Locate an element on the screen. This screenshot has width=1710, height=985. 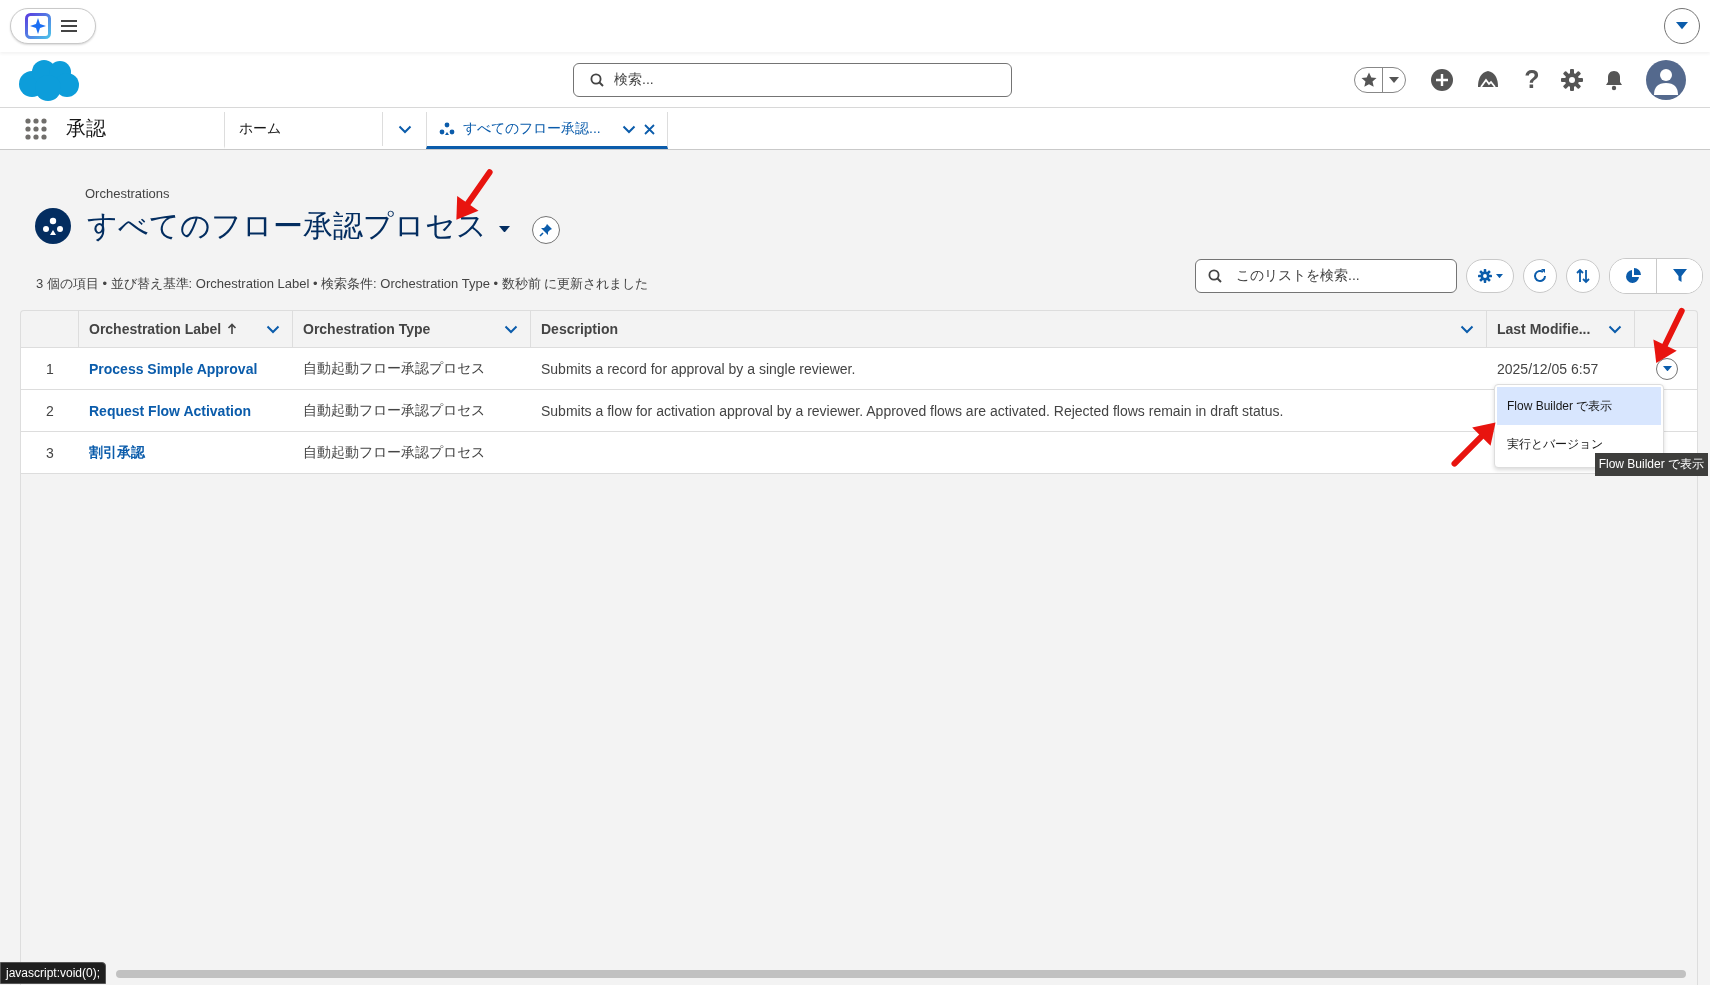
sparkle-icon is located at coordinates (38, 26).